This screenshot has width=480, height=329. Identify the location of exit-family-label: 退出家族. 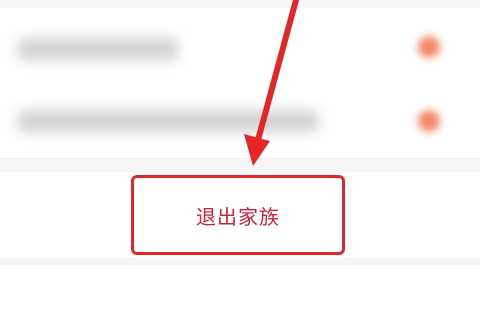
(238, 216).